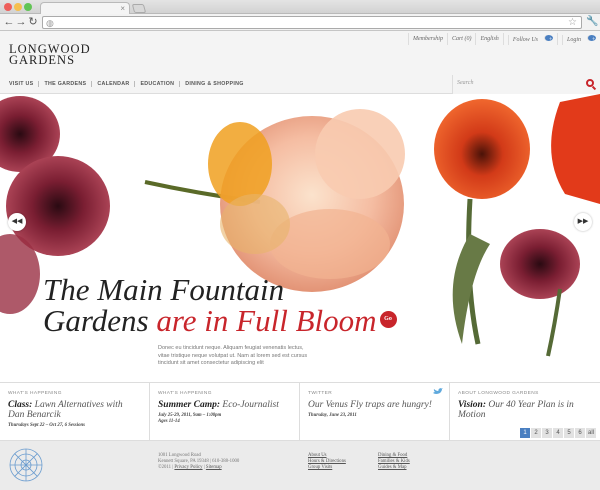 The height and width of the screenshot is (490, 600). I want to click on sitemap-link: Sitemap, so click(214, 467).